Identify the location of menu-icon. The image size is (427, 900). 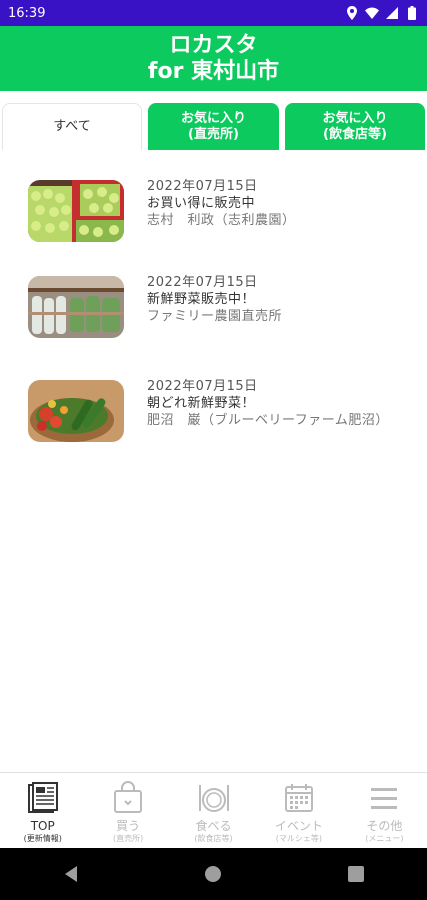
(384, 798).